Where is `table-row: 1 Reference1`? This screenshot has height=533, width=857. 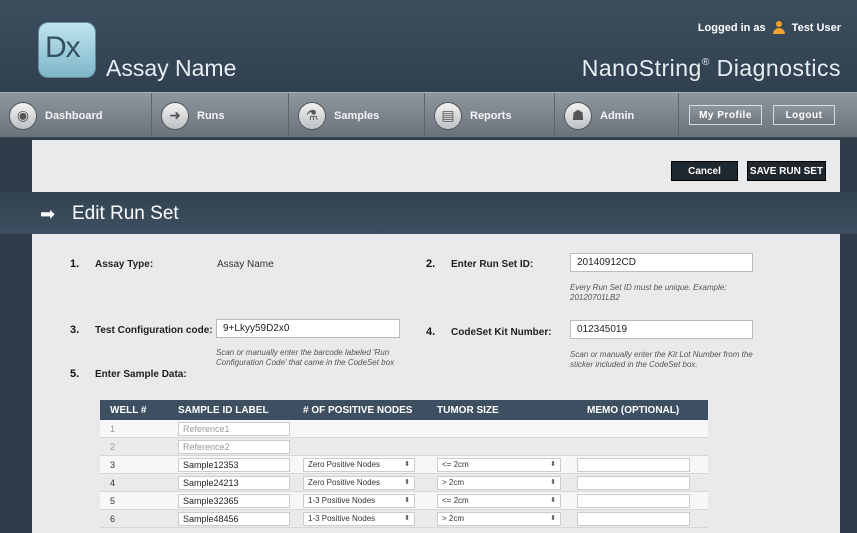 table-row: 1 Reference1 is located at coordinates (404, 429).